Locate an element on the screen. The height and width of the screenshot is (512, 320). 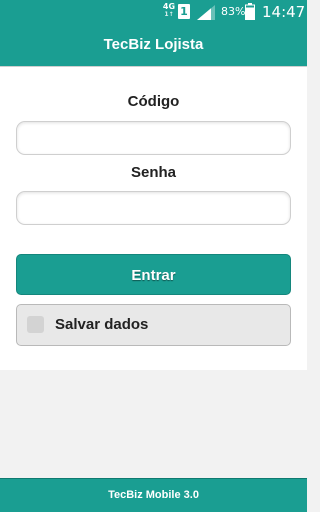
network-indicator: 4G 1↑ is located at coordinates (169, 10).